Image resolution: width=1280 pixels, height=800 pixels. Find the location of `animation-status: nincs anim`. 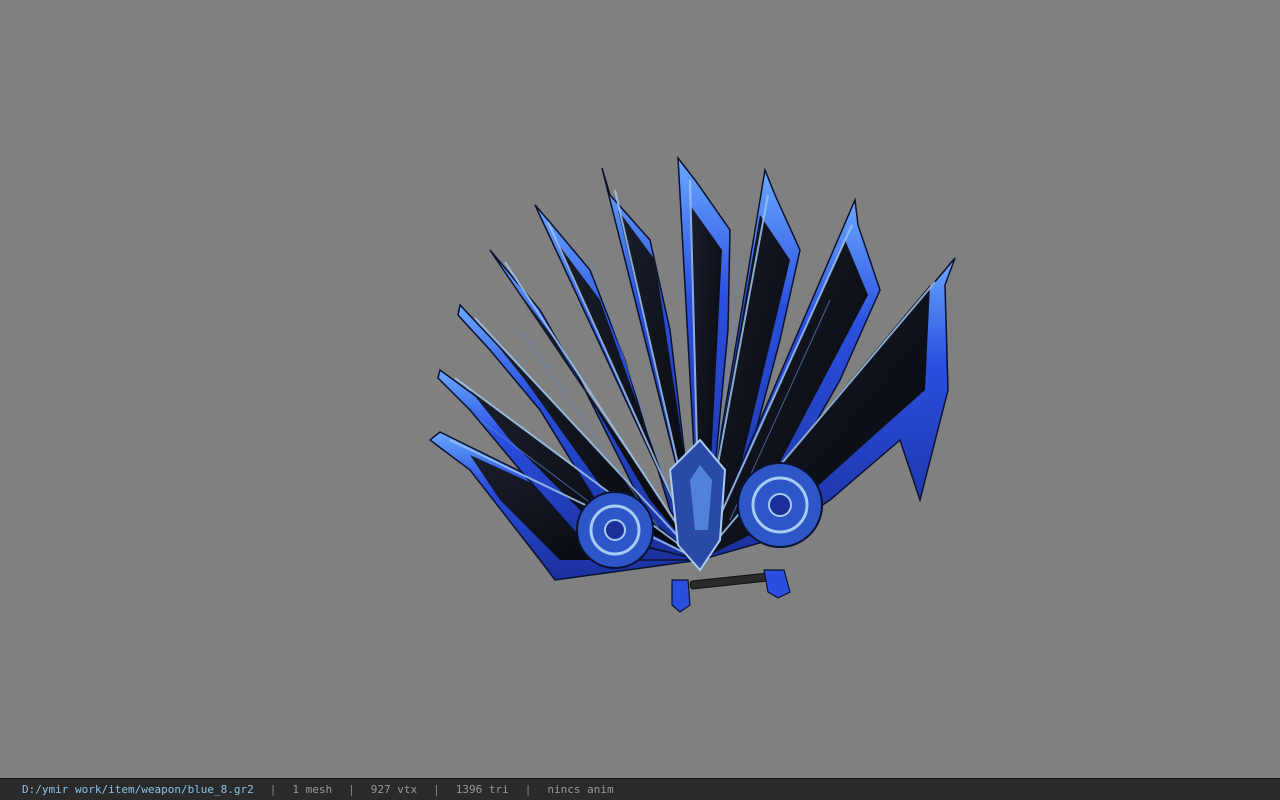

animation-status: nincs anim is located at coordinates (580, 789).